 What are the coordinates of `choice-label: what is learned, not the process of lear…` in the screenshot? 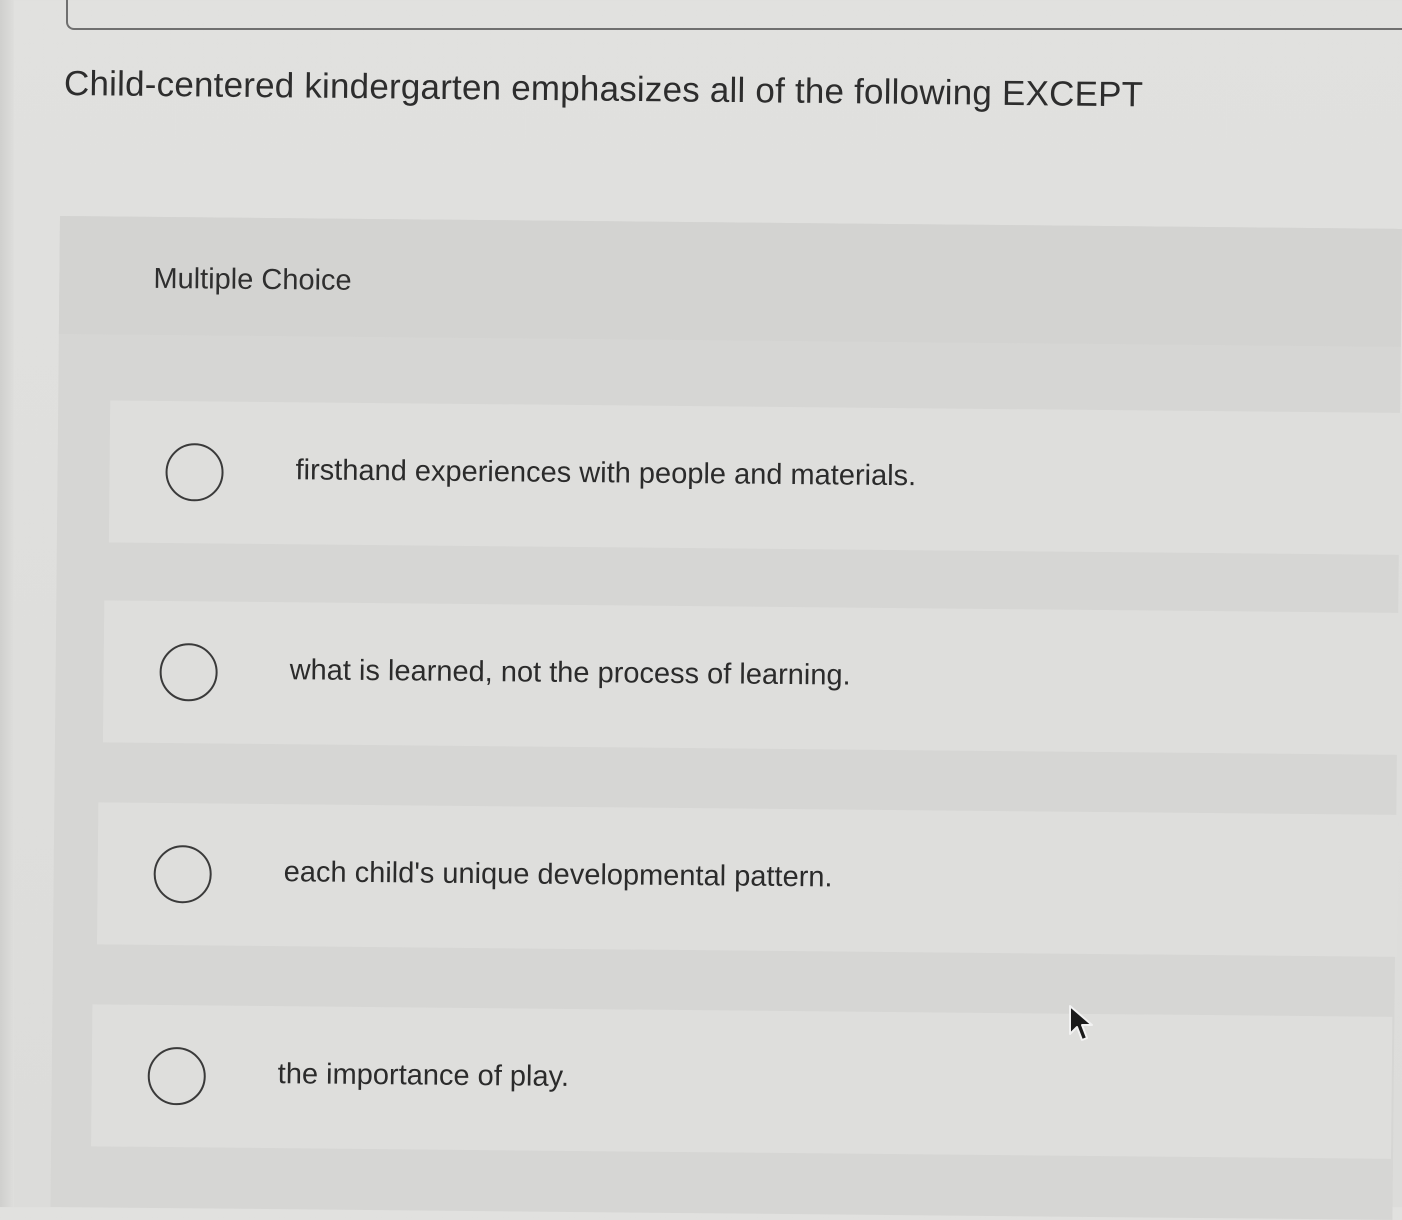 It's located at (570, 673).